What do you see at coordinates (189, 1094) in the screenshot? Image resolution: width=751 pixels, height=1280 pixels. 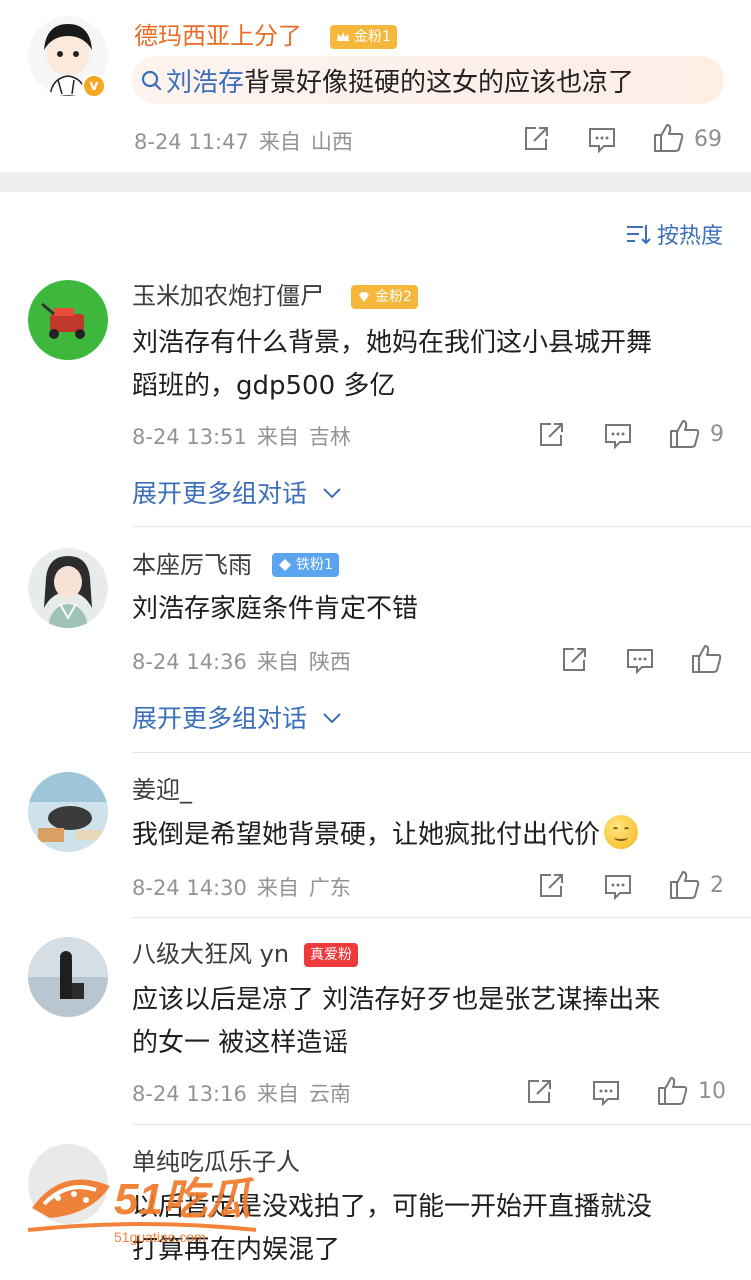 I see `comment-time: 8-24 13:16` at bounding box center [189, 1094].